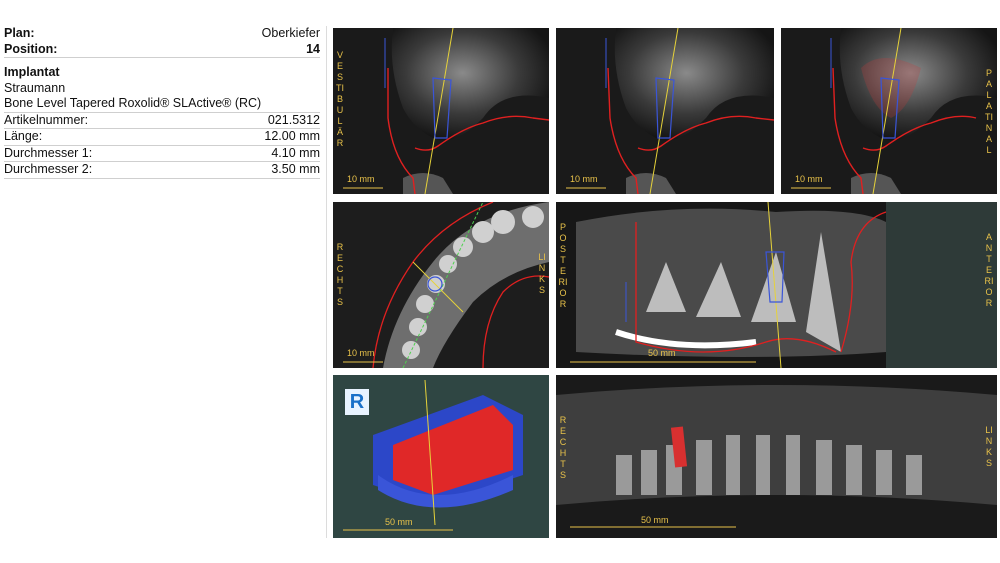 This screenshot has width=1000, height=563. Describe the element at coordinates (290, 33) in the screenshot. I see `plan-value: Oberkiefer` at that location.